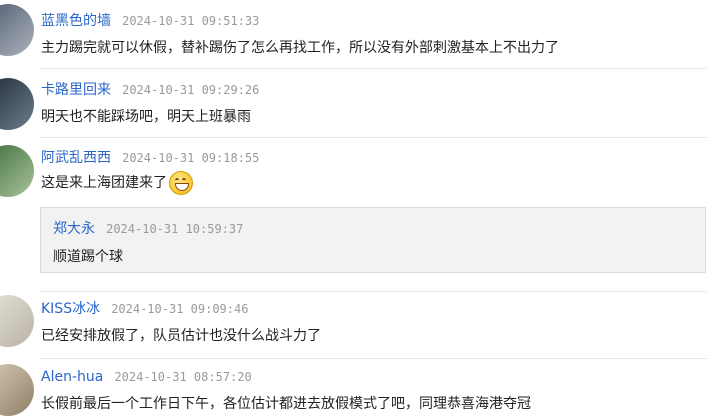 The image size is (717, 418). I want to click on username-link: 卡路里回来, so click(76, 90).